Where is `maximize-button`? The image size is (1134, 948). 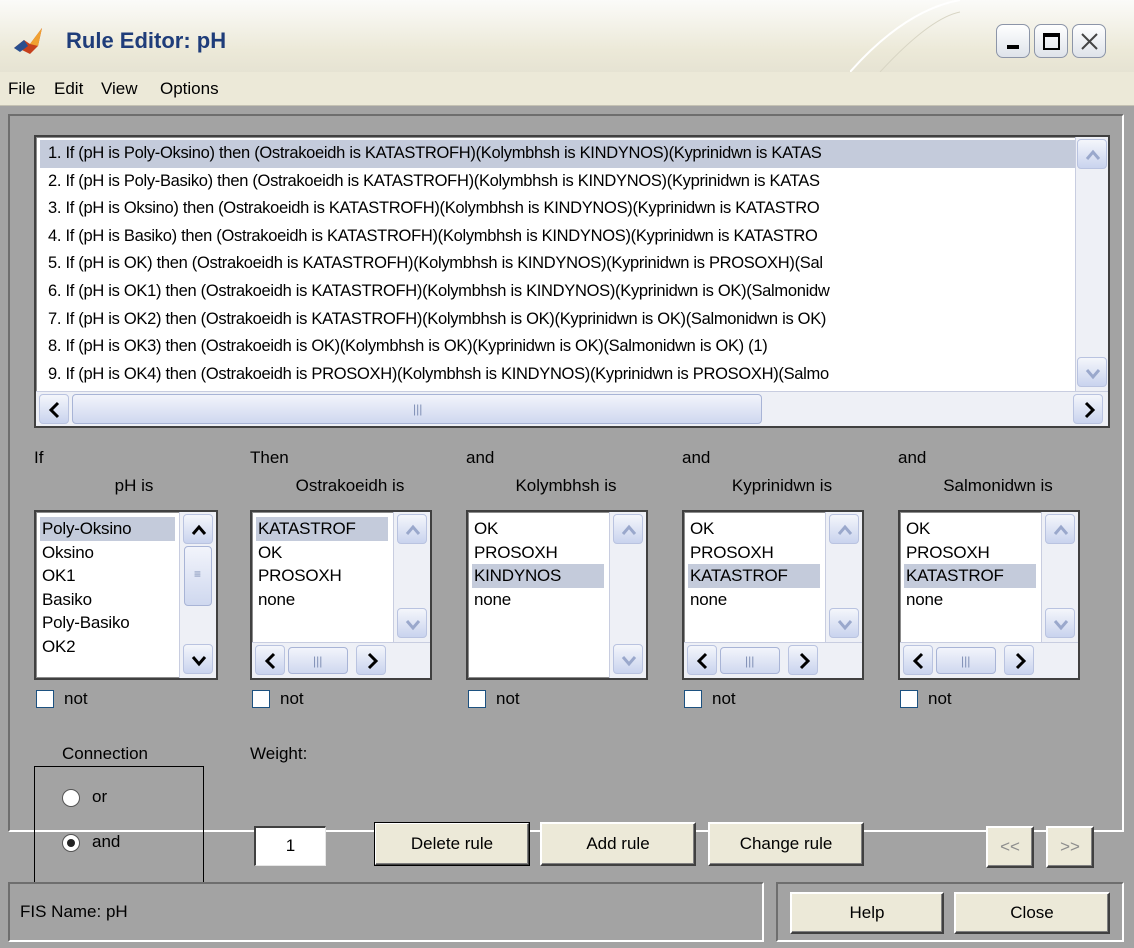
maximize-button is located at coordinates (1051, 41).